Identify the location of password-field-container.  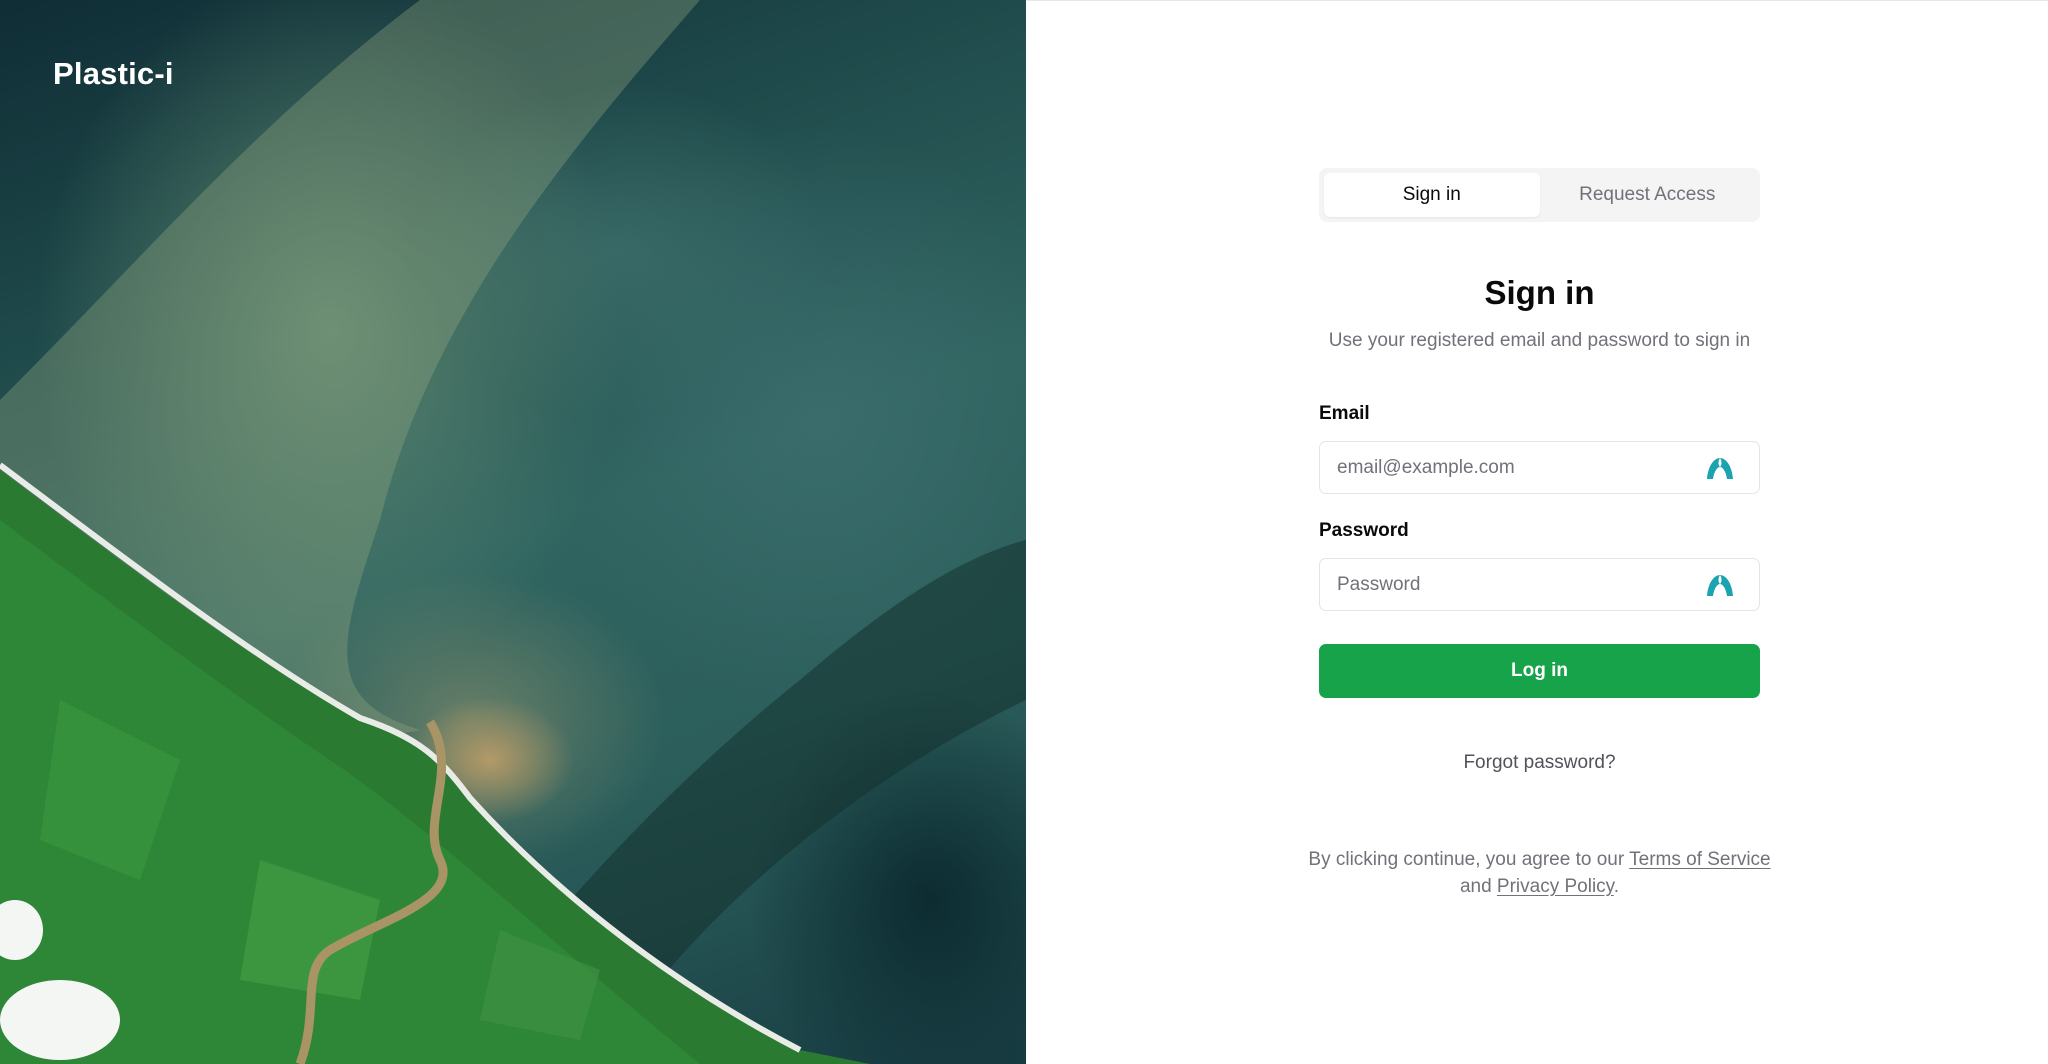
(1539, 584).